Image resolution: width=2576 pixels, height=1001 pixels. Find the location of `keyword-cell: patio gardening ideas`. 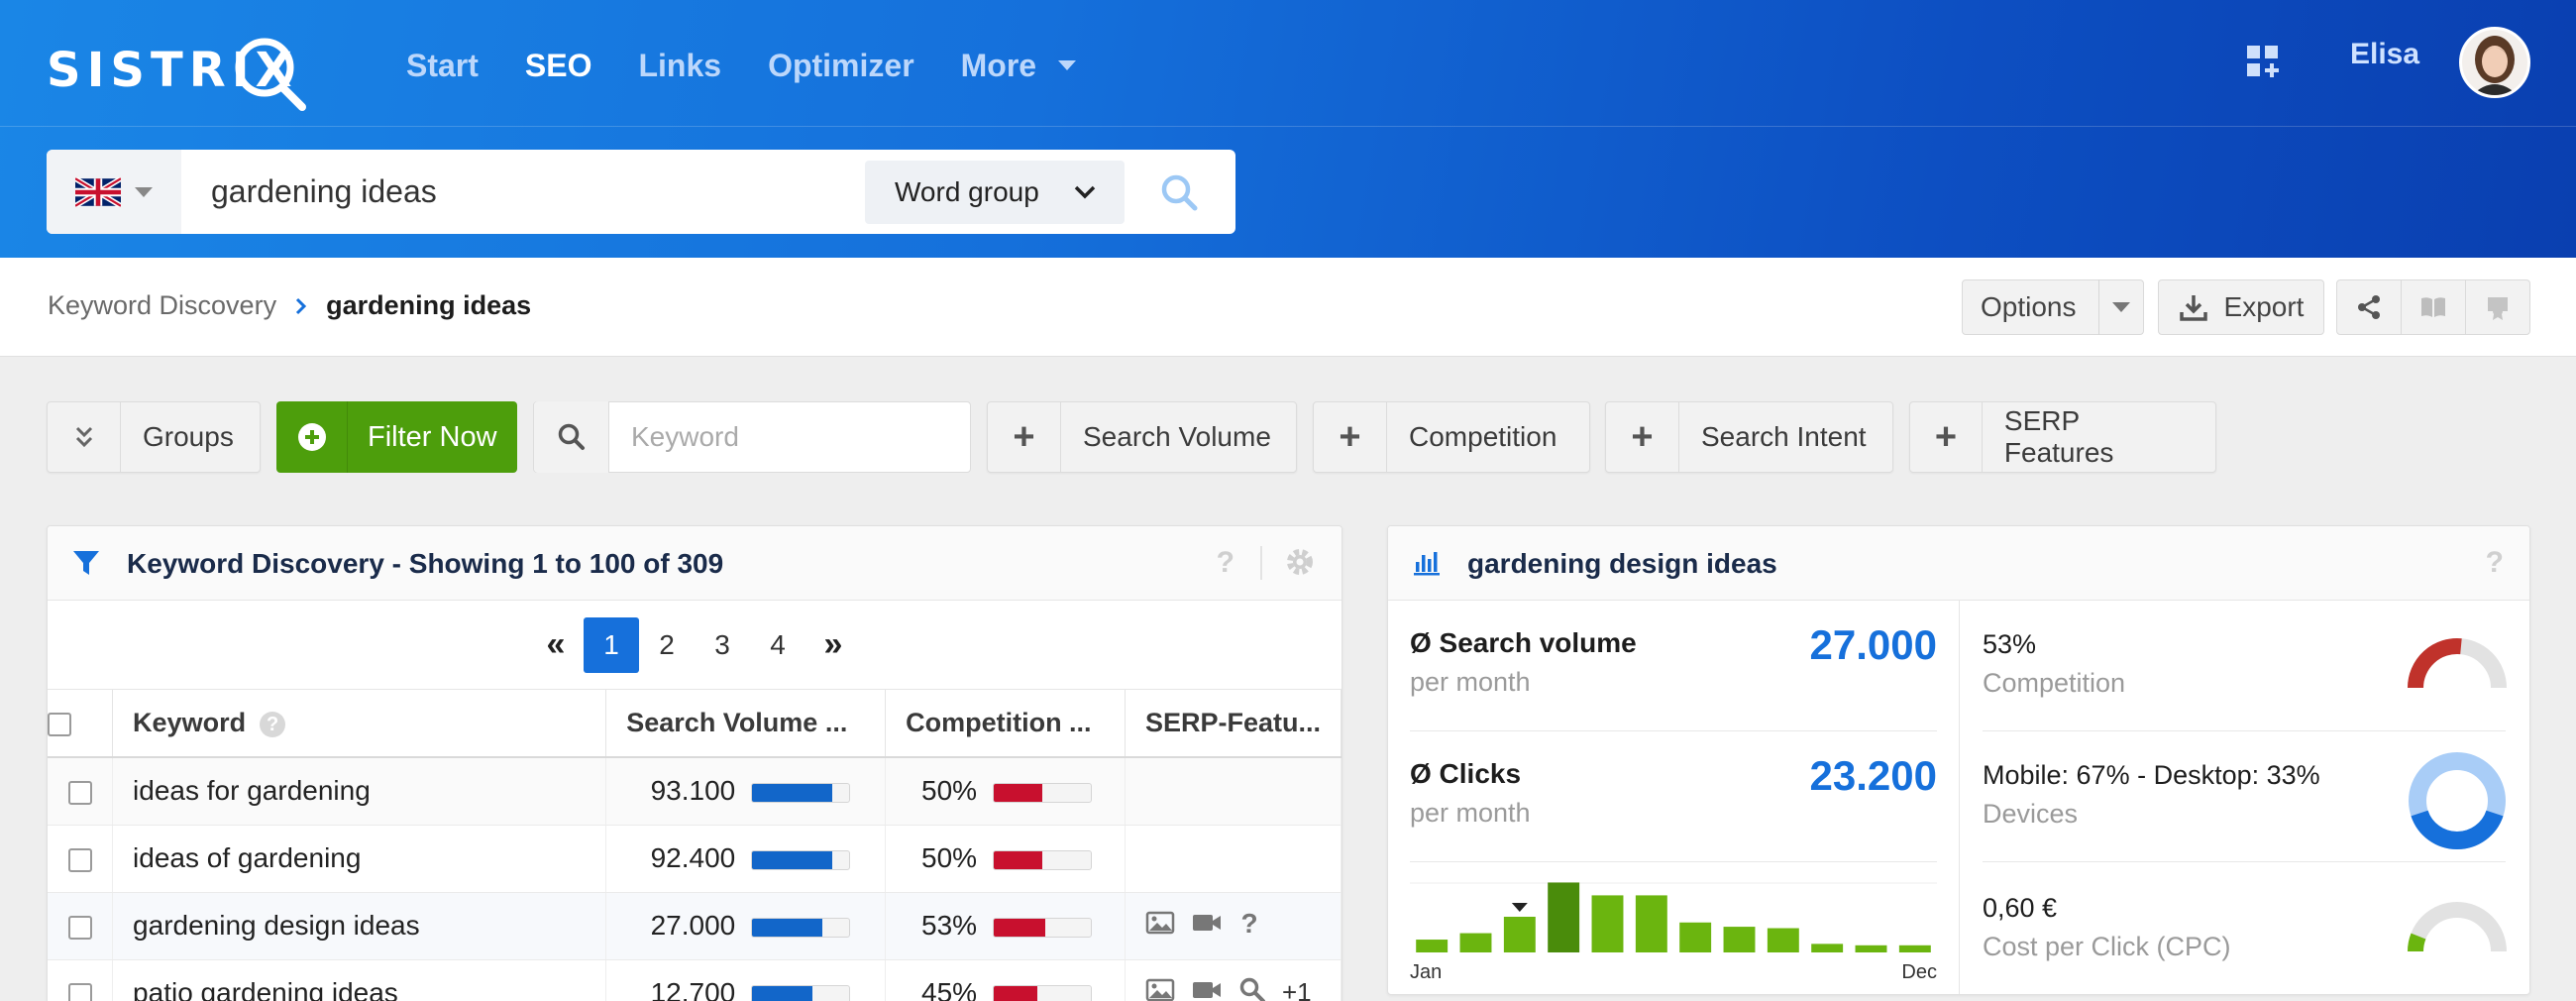

keyword-cell: patio gardening ideas is located at coordinates (359, 980).